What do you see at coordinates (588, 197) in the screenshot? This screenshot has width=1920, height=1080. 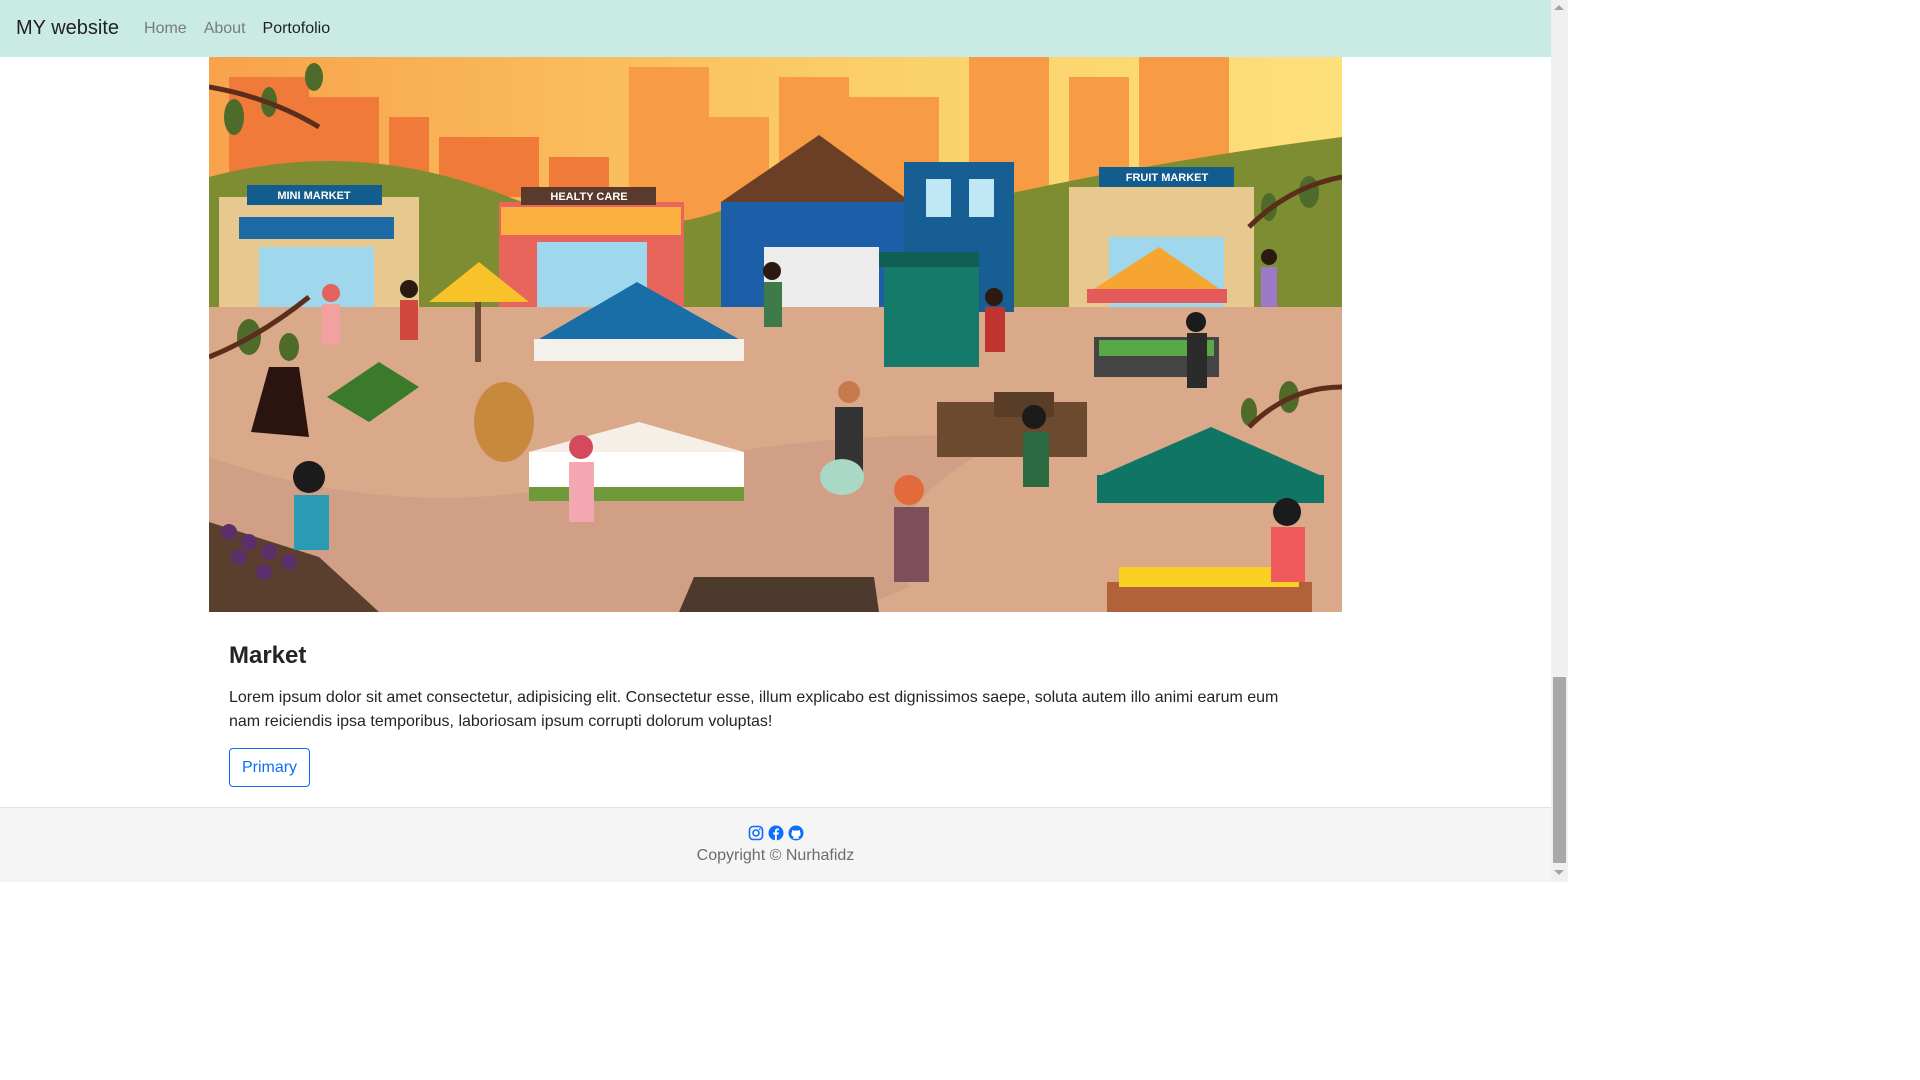 I see `sign-healty-care: HEALTY CARE` at bounding box center [588, 197].